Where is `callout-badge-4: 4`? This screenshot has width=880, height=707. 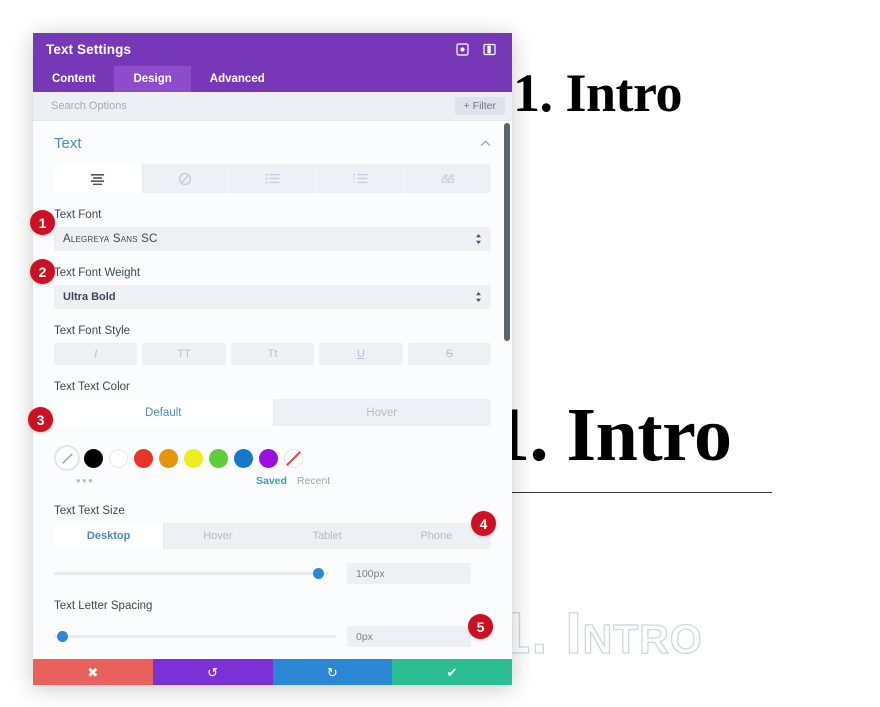
callout-badge-4: 4 is located at coordinates (483, 523).